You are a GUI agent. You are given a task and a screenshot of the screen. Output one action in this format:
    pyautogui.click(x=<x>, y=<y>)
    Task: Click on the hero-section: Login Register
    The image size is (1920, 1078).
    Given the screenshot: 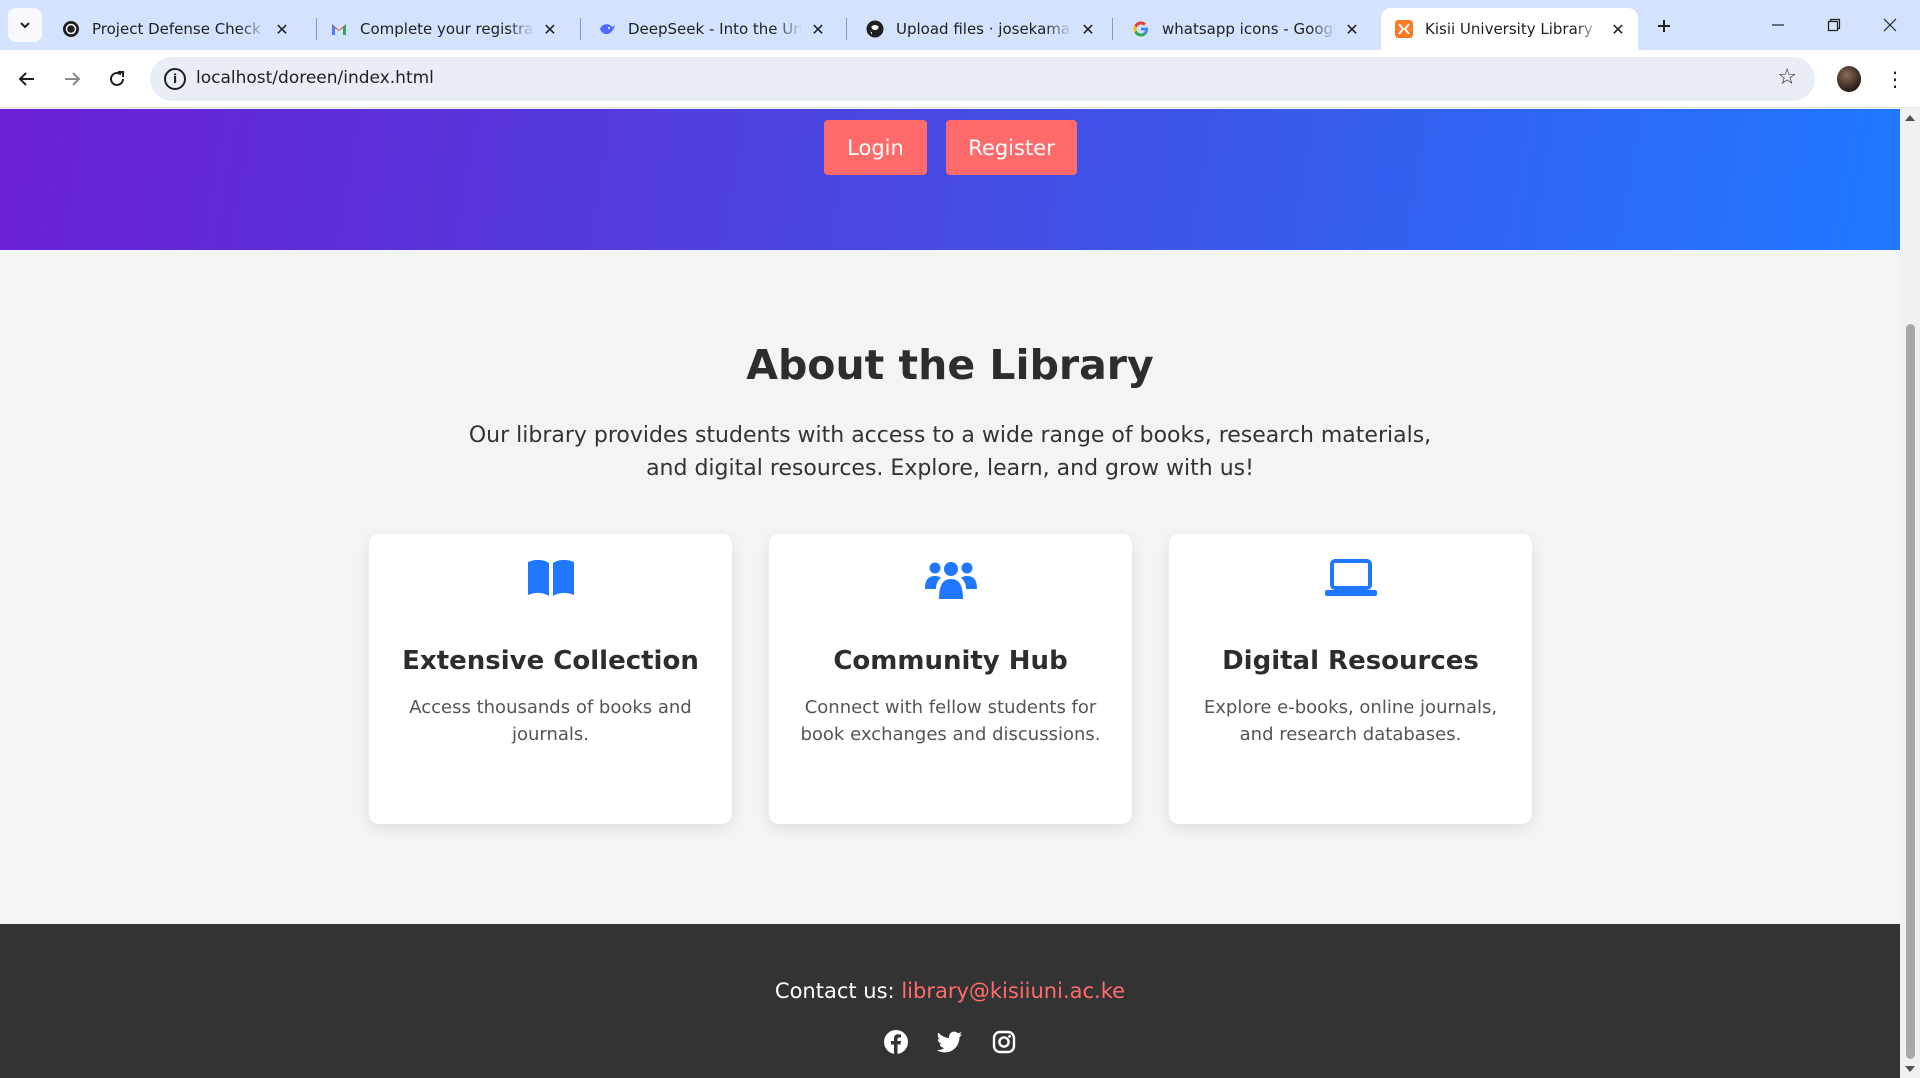 What is the action you would take?
    pyautogui.click(x=950, y=179)
    